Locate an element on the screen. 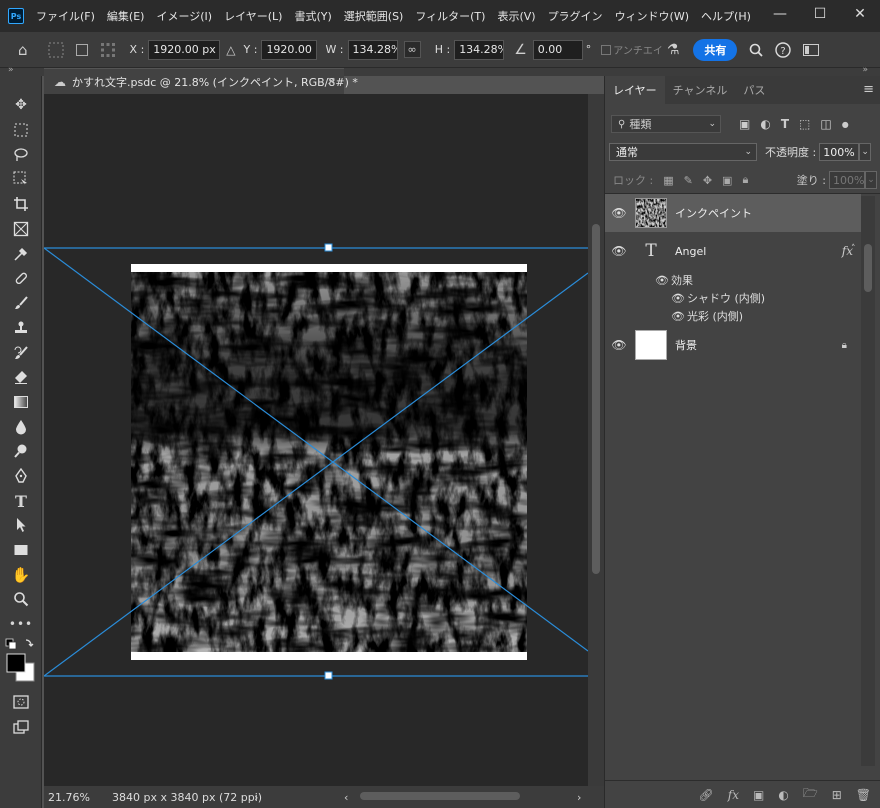  filter-toggle-icon: ● is located at coordinates (845, 124).